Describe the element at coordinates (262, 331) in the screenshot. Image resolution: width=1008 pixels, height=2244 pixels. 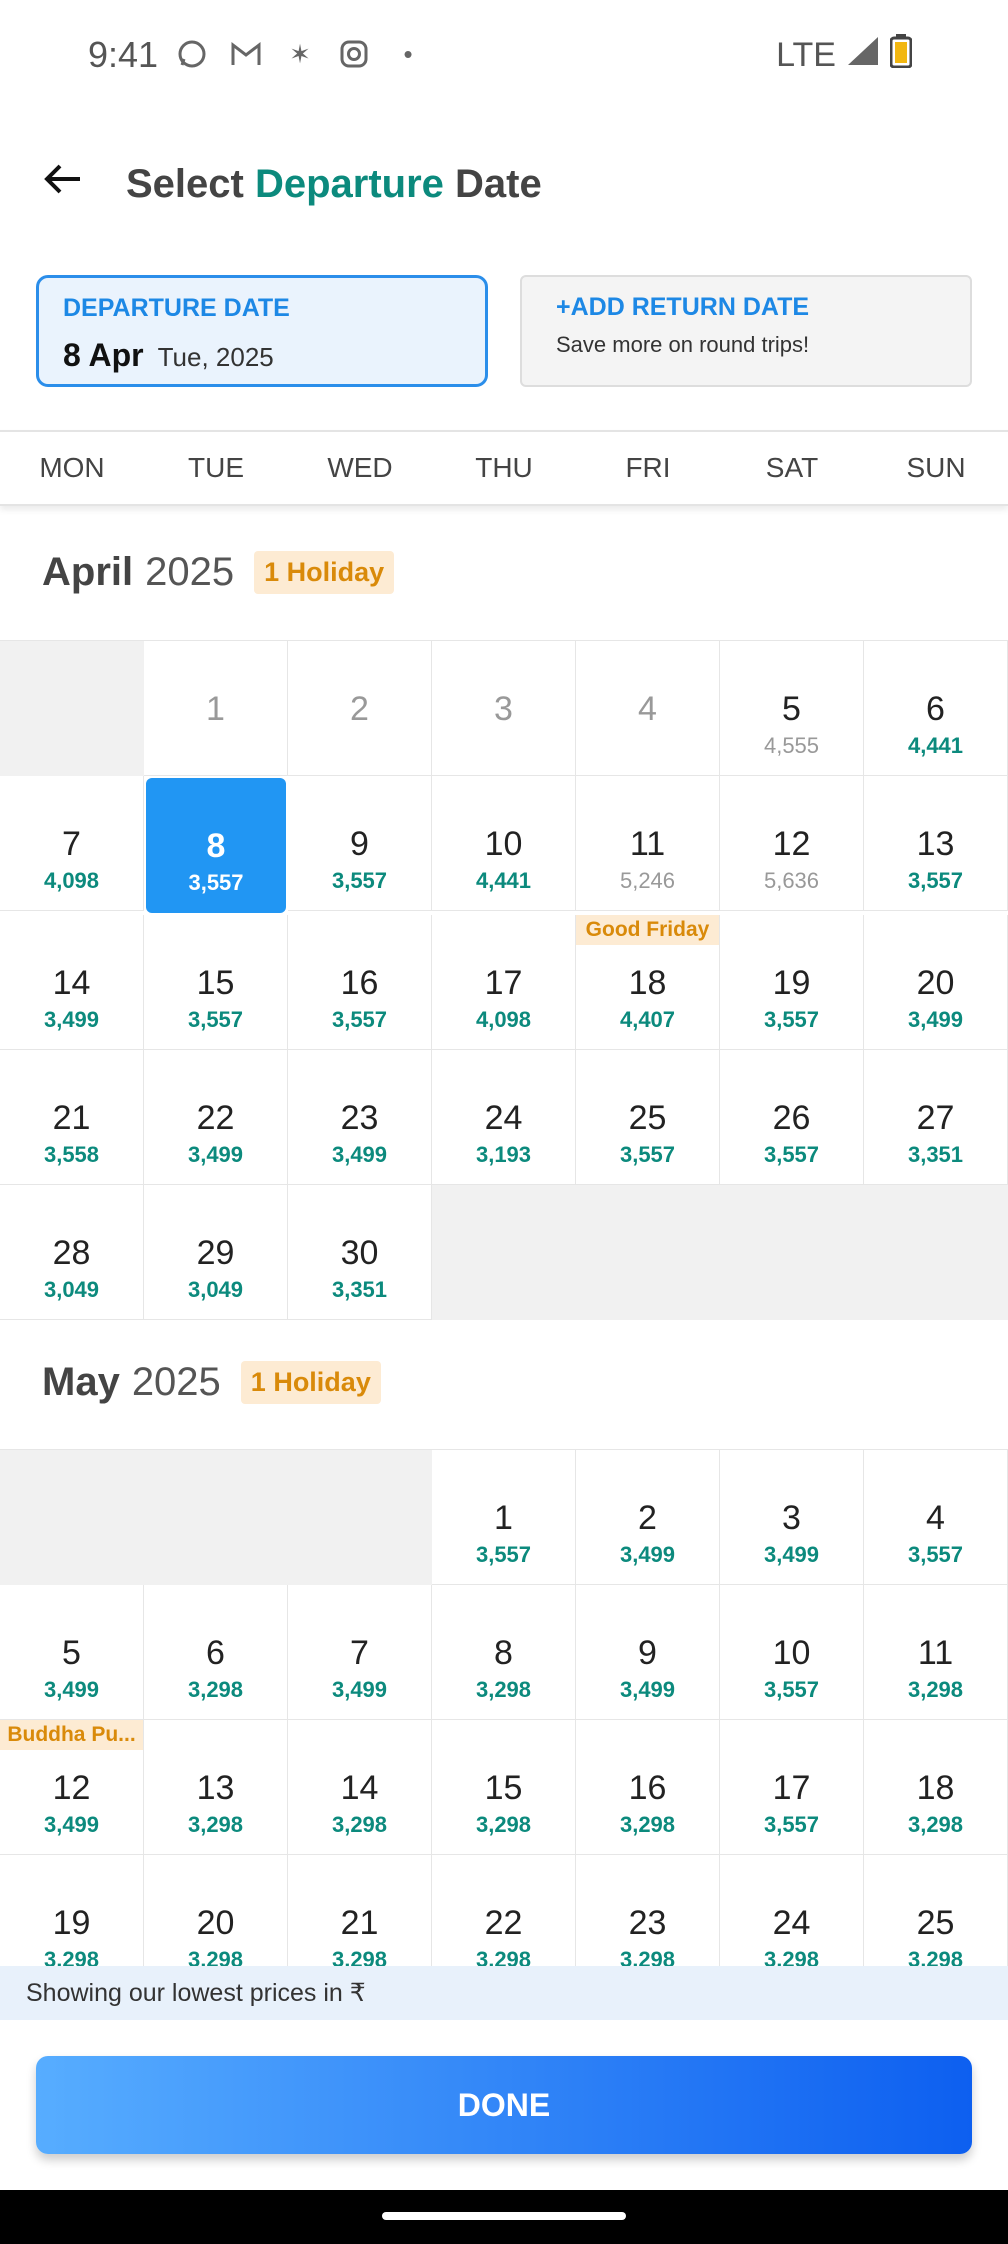
I see `departure-date-card: DEPARTURE DATE 8 Apr Tue, 2025` at that location.